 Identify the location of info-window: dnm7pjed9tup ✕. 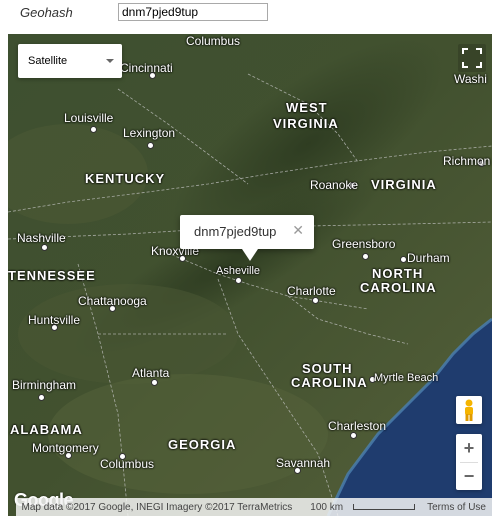
(247, 232).